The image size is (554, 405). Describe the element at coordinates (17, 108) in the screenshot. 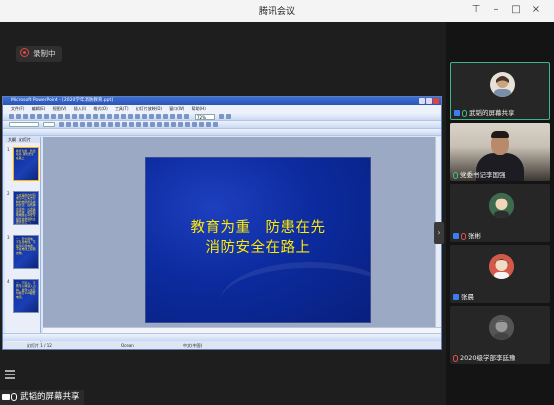

I see `menu-item: 文件(F)` at that location.